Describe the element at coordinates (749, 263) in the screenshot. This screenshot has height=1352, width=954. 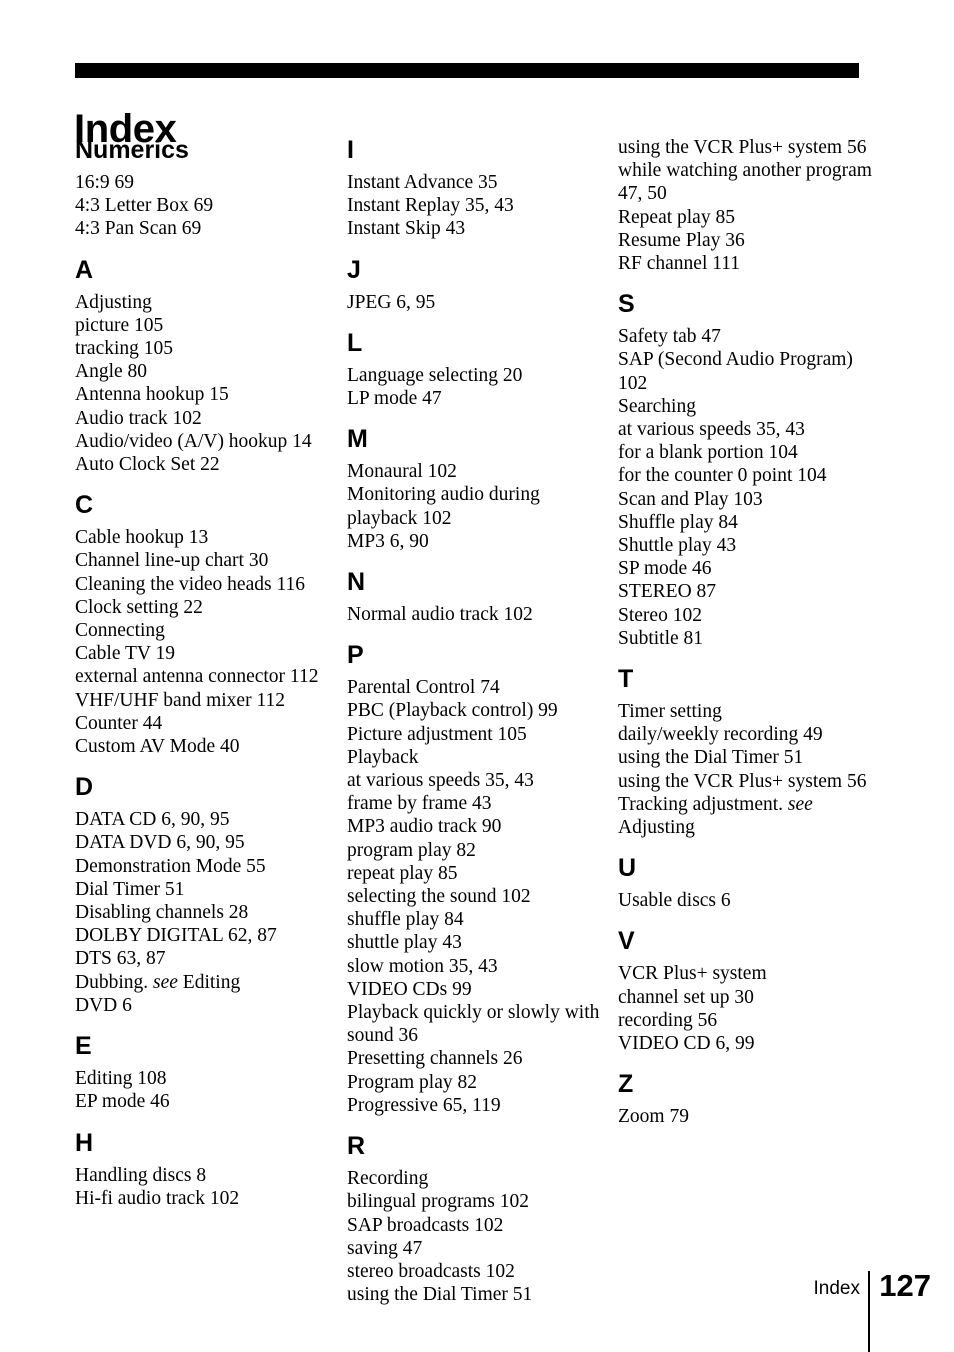
I see `index-entry: RF channel 111` at that location.